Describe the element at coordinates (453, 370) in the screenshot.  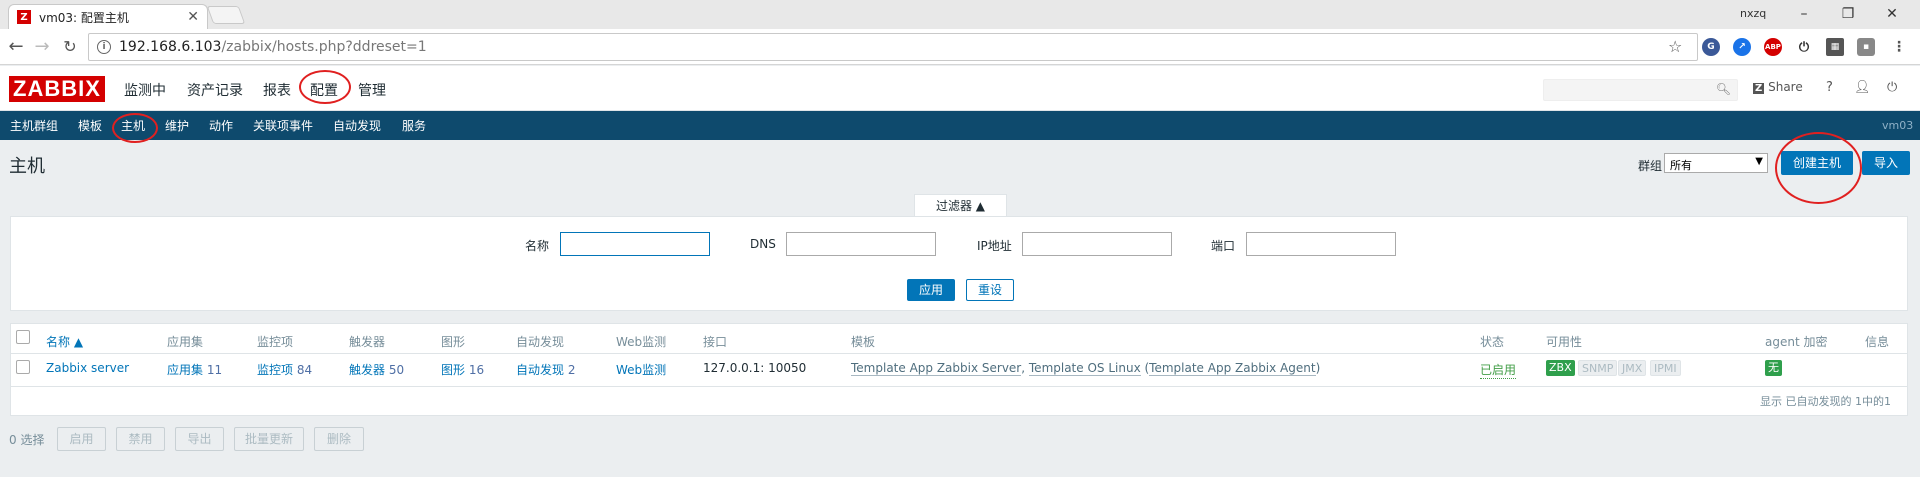
I see `graphs-label: 图形` at that location.